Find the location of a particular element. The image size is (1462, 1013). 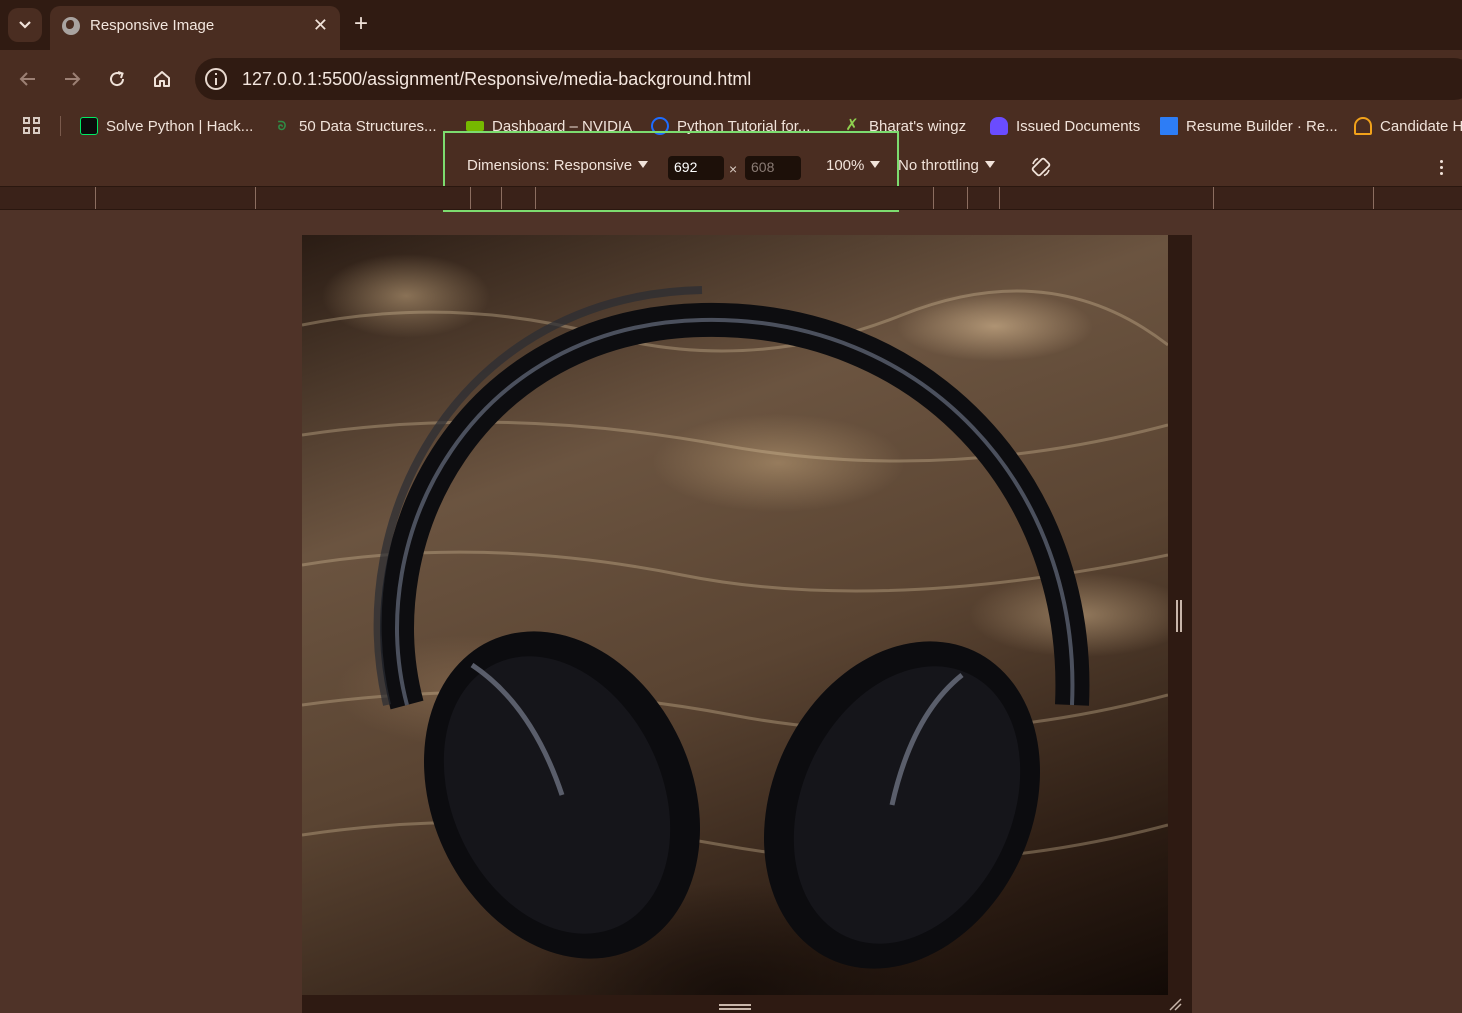

bookmark-issued-documents: Issued Documents is located at coordinates (1065, 126).